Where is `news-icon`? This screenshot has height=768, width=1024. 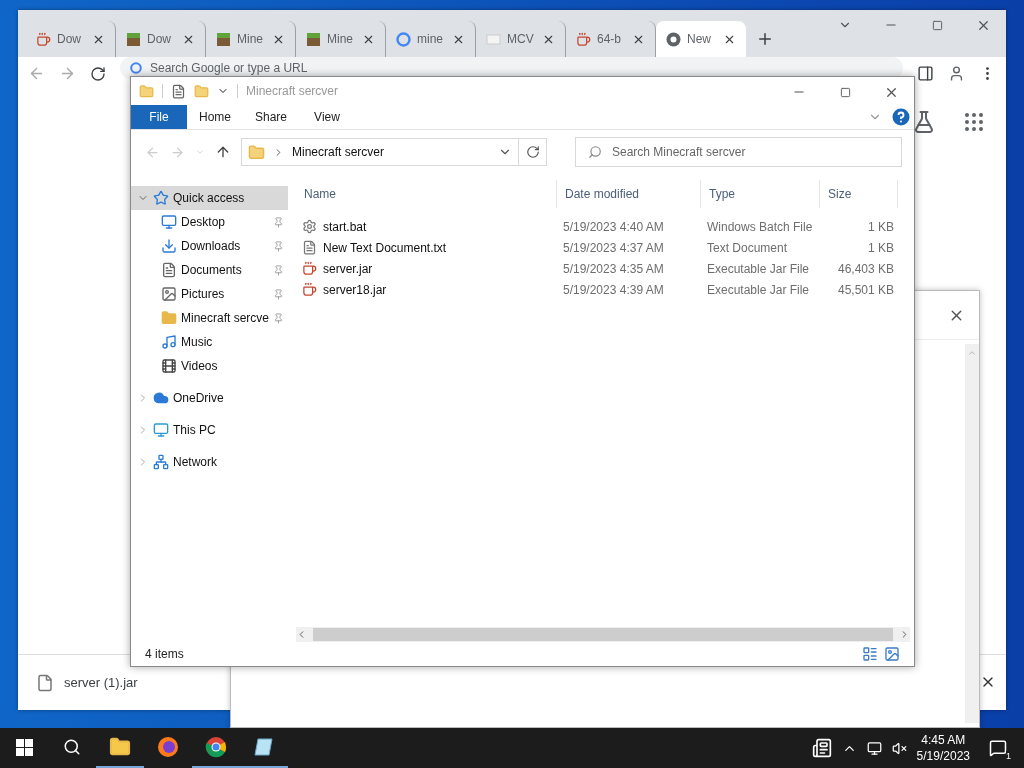 news-icon is located at coordinates (821, 748).